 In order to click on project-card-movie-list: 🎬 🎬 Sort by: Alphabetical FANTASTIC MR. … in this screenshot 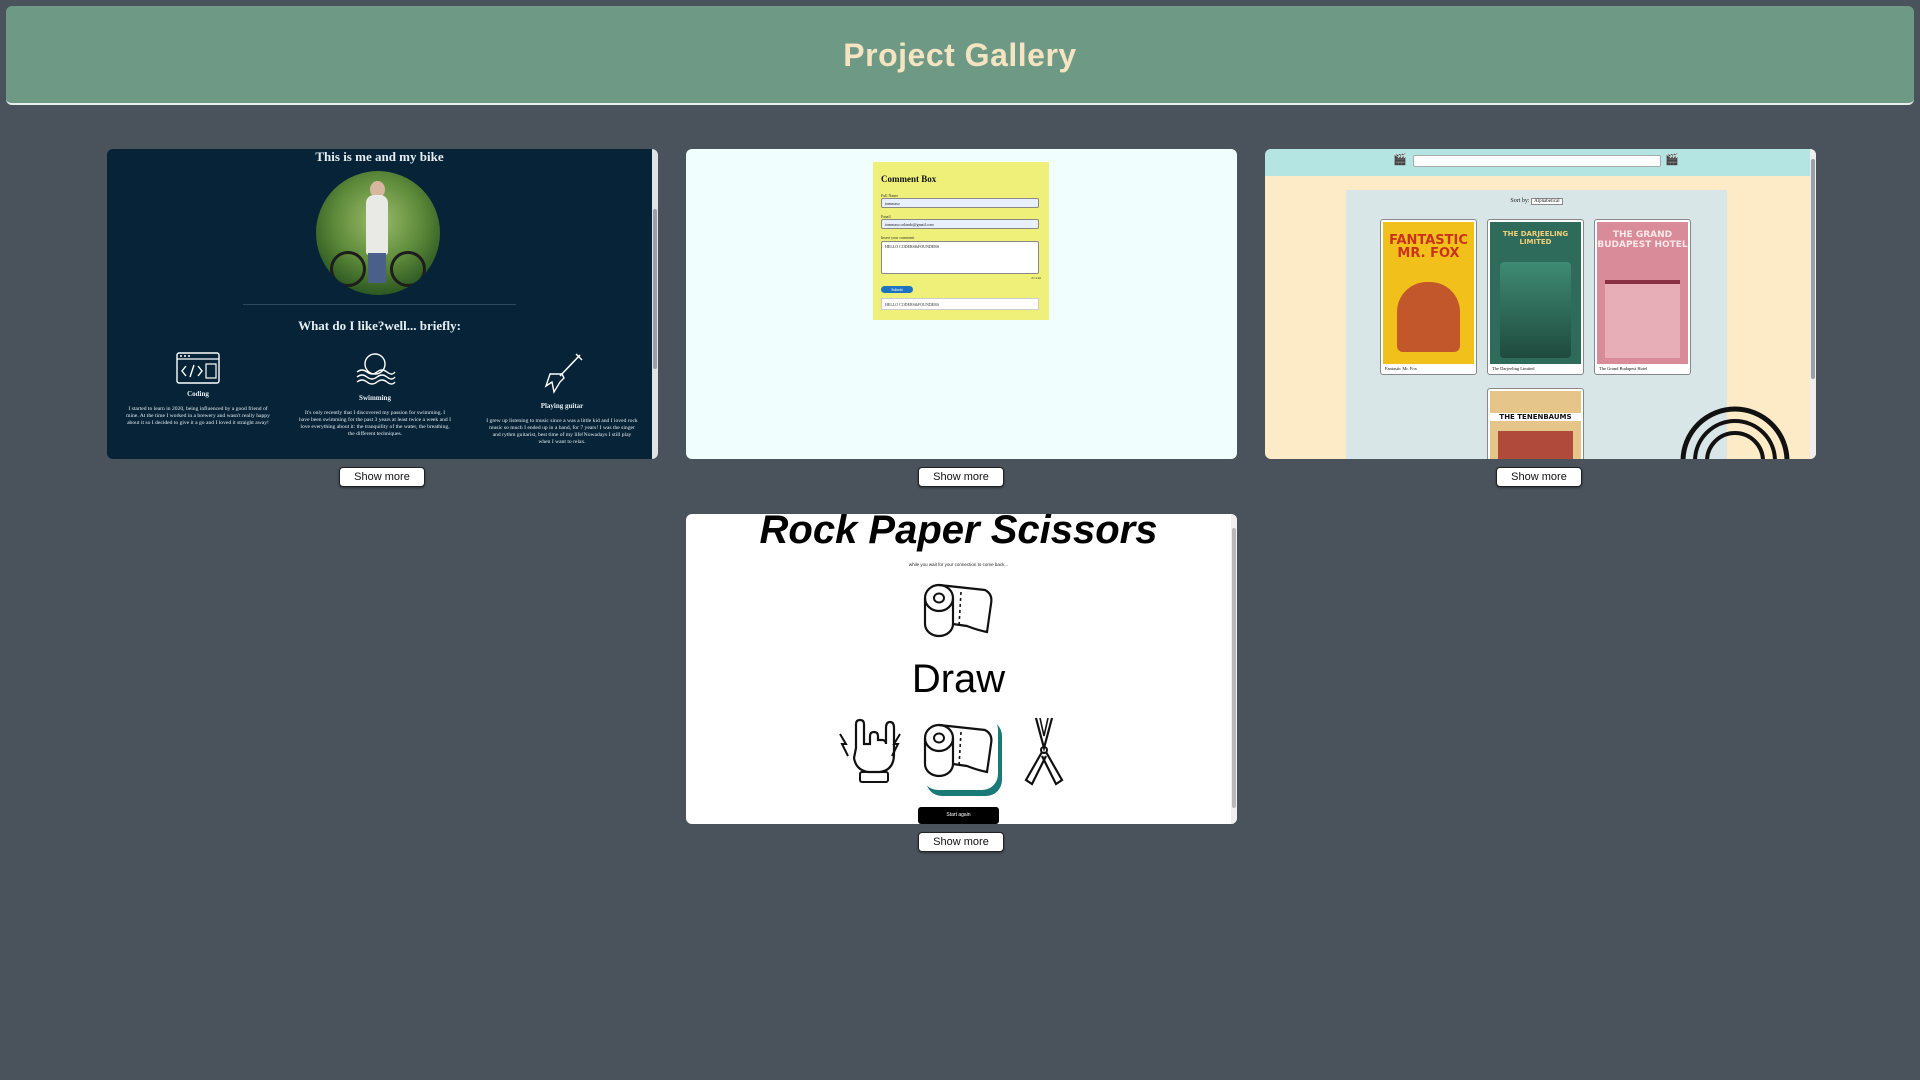, I will do `click(1540, 304)`.